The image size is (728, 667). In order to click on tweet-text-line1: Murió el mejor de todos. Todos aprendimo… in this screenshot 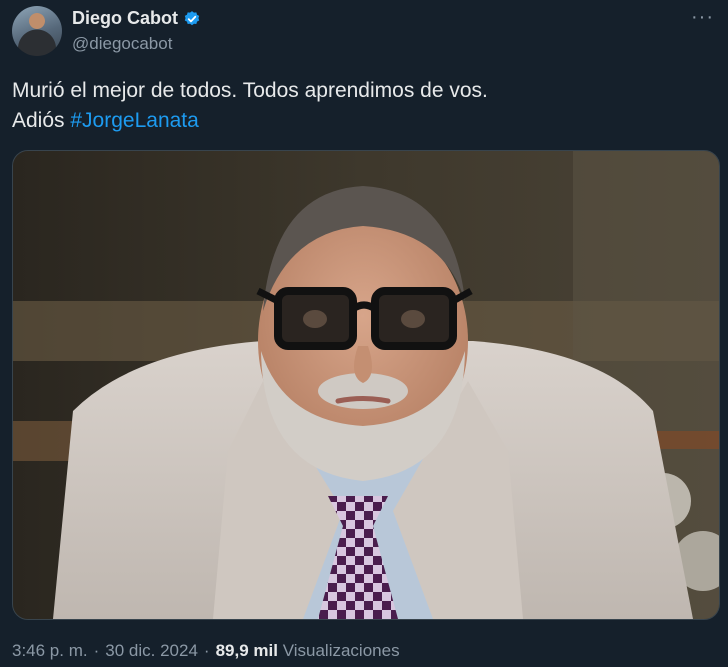, I will do `click(250, 90)`.